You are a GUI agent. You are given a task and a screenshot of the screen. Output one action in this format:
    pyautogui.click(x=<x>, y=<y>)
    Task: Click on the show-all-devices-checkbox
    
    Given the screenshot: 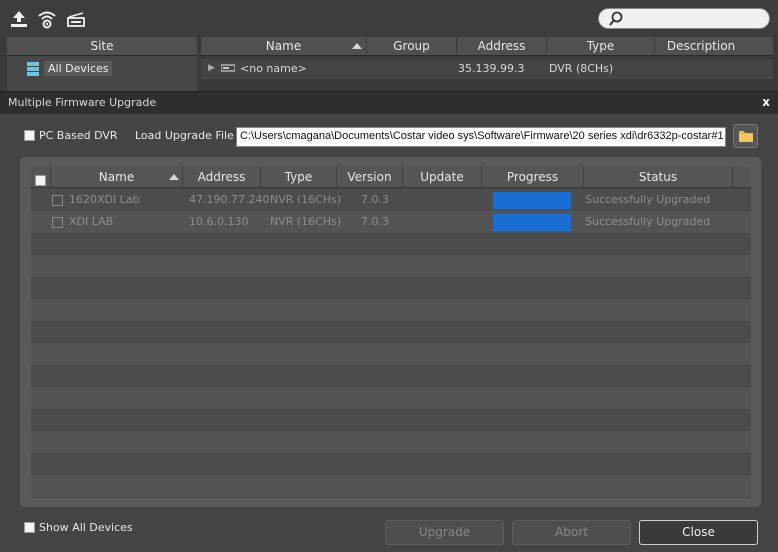 What is the action you would take?
    pyautogui.click(x=29, y=527)
    